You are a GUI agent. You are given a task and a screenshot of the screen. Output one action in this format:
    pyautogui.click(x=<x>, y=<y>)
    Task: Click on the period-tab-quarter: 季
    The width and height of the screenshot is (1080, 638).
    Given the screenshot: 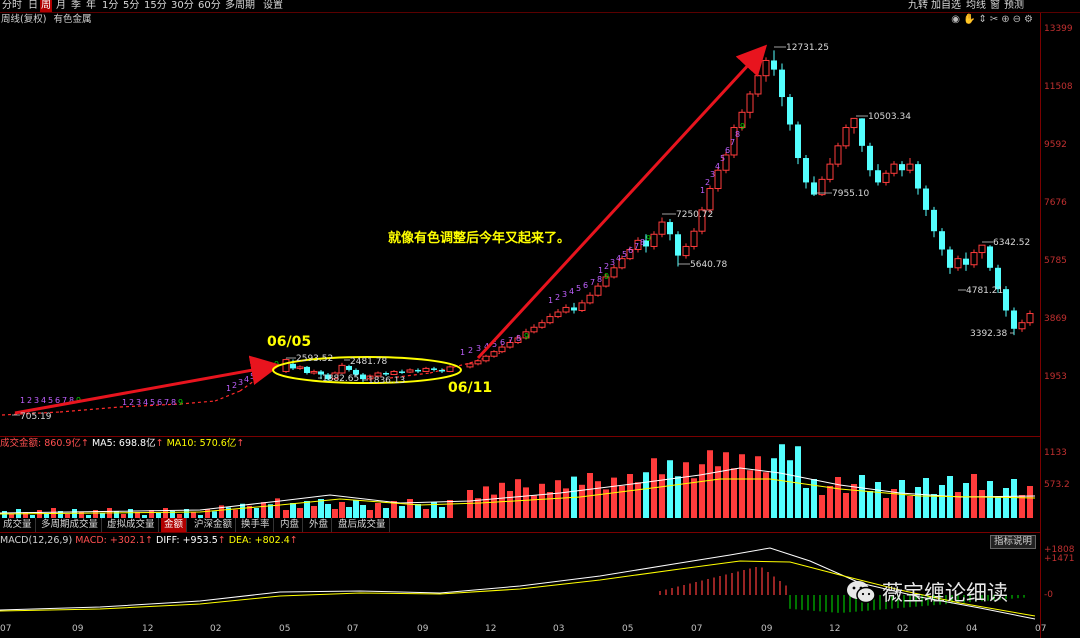 What is the action you would take?
    pyautogui.click(x=76, y=6)
    